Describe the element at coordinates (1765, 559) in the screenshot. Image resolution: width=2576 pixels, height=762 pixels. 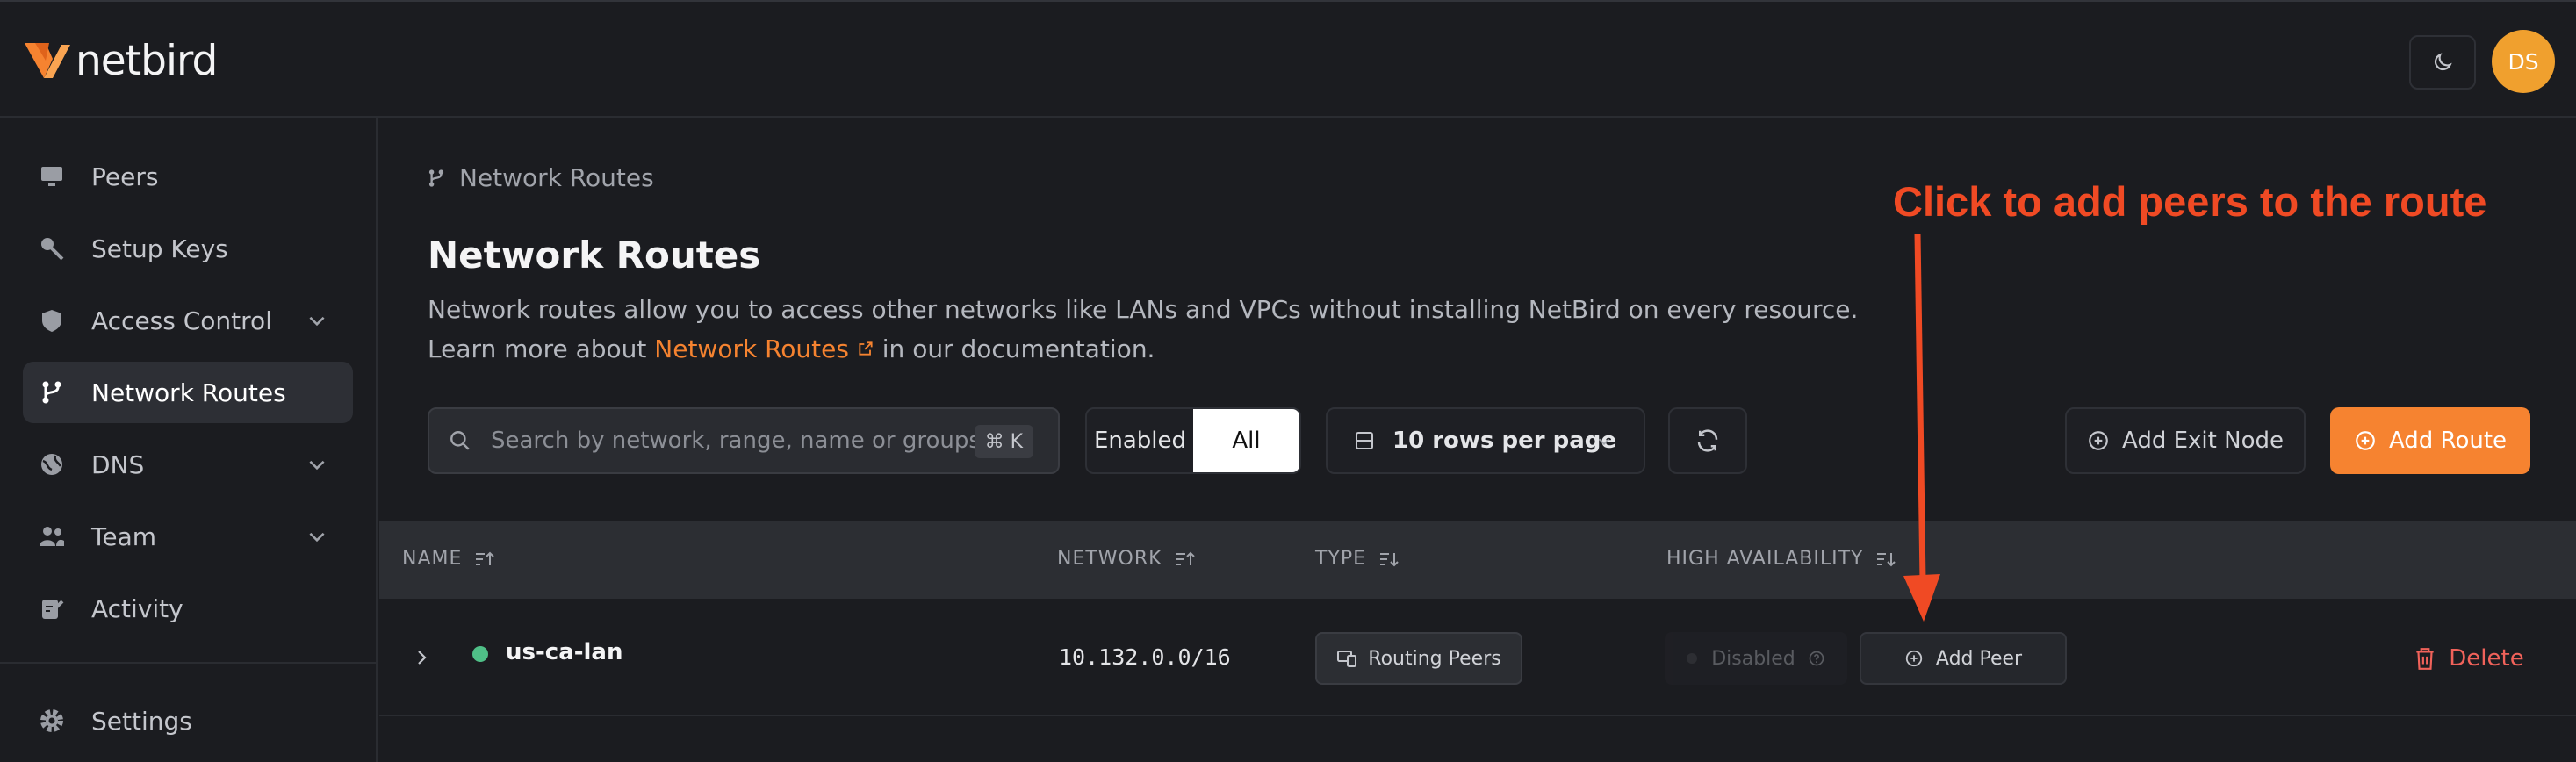
I see `column-label: HIGH AVAILABILITY` at that location.